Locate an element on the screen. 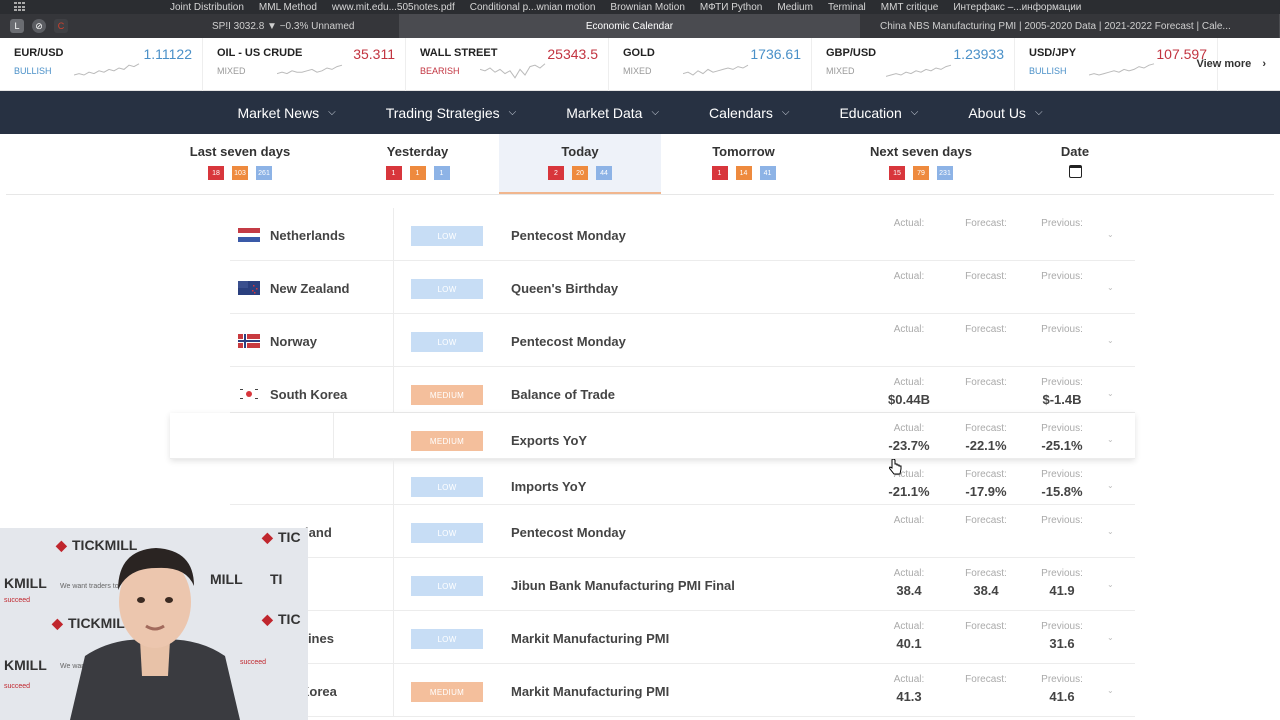  apps-grid-icon is located at coordinates (21, 7).